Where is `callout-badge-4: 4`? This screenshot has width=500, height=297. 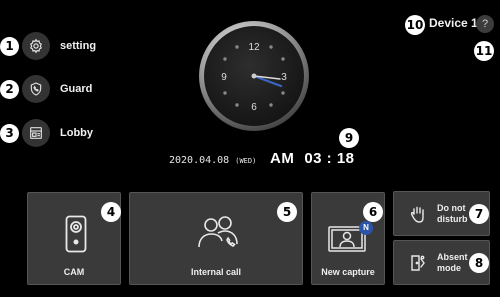
callout-badge-4: 4 is located at coordinates (111, 212).